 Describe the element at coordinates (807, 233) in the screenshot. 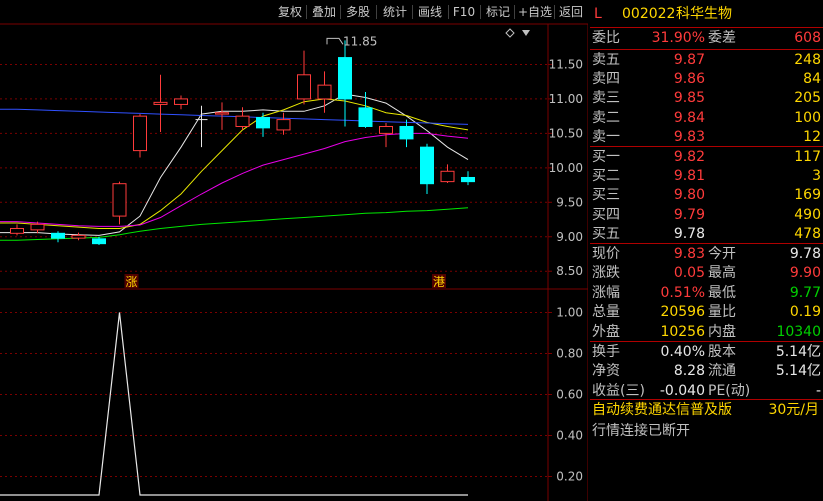

I see `order-volume: 478` at that location.